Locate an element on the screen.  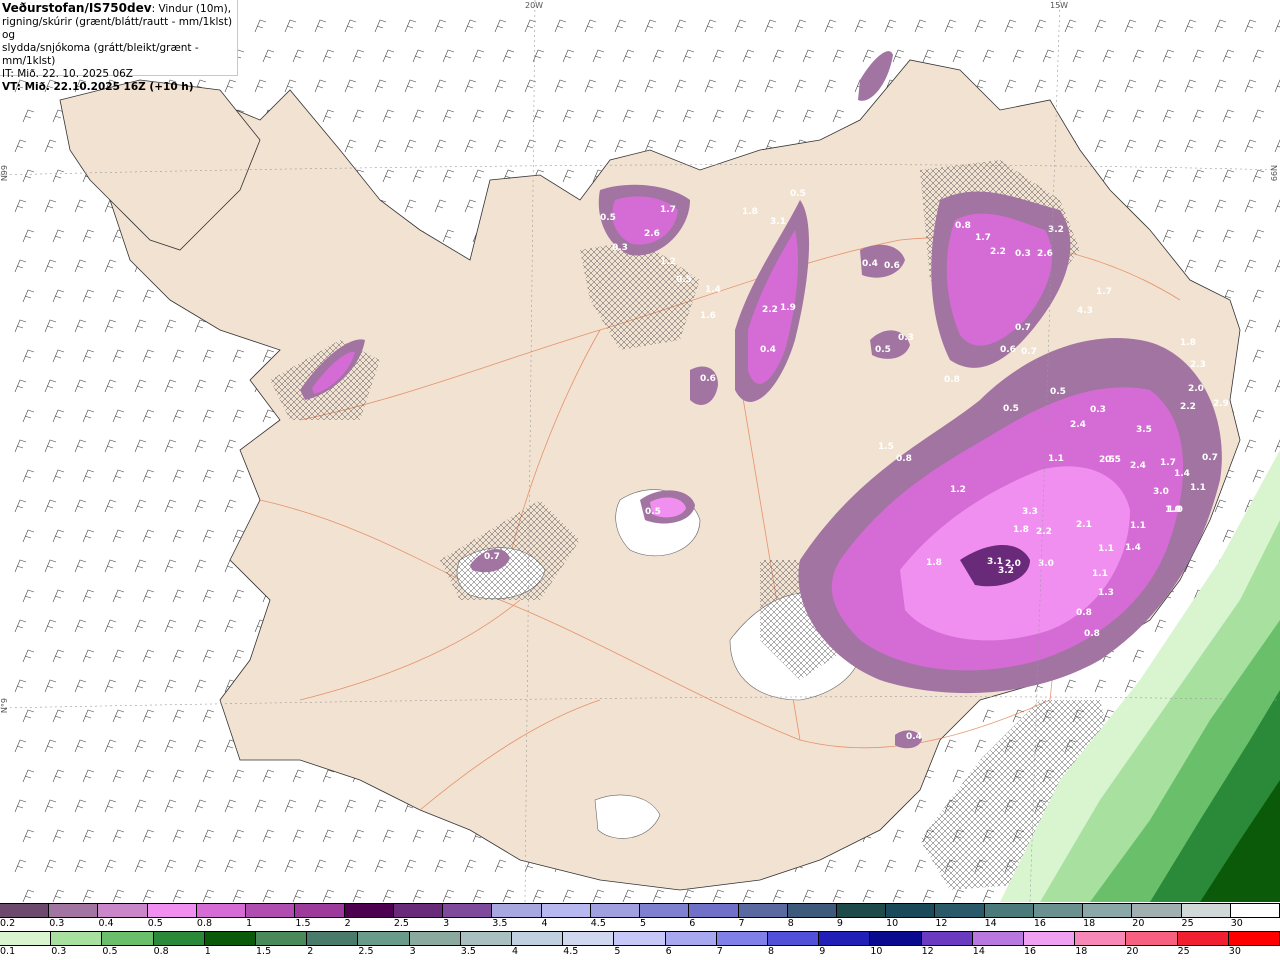
precip-value-label: 2.4 is located at coordinates (1078, 425).